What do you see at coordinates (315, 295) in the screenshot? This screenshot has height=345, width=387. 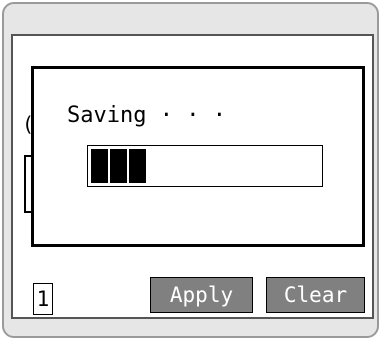 I see `clear-button: Clear` at bounding box center [315, 295].